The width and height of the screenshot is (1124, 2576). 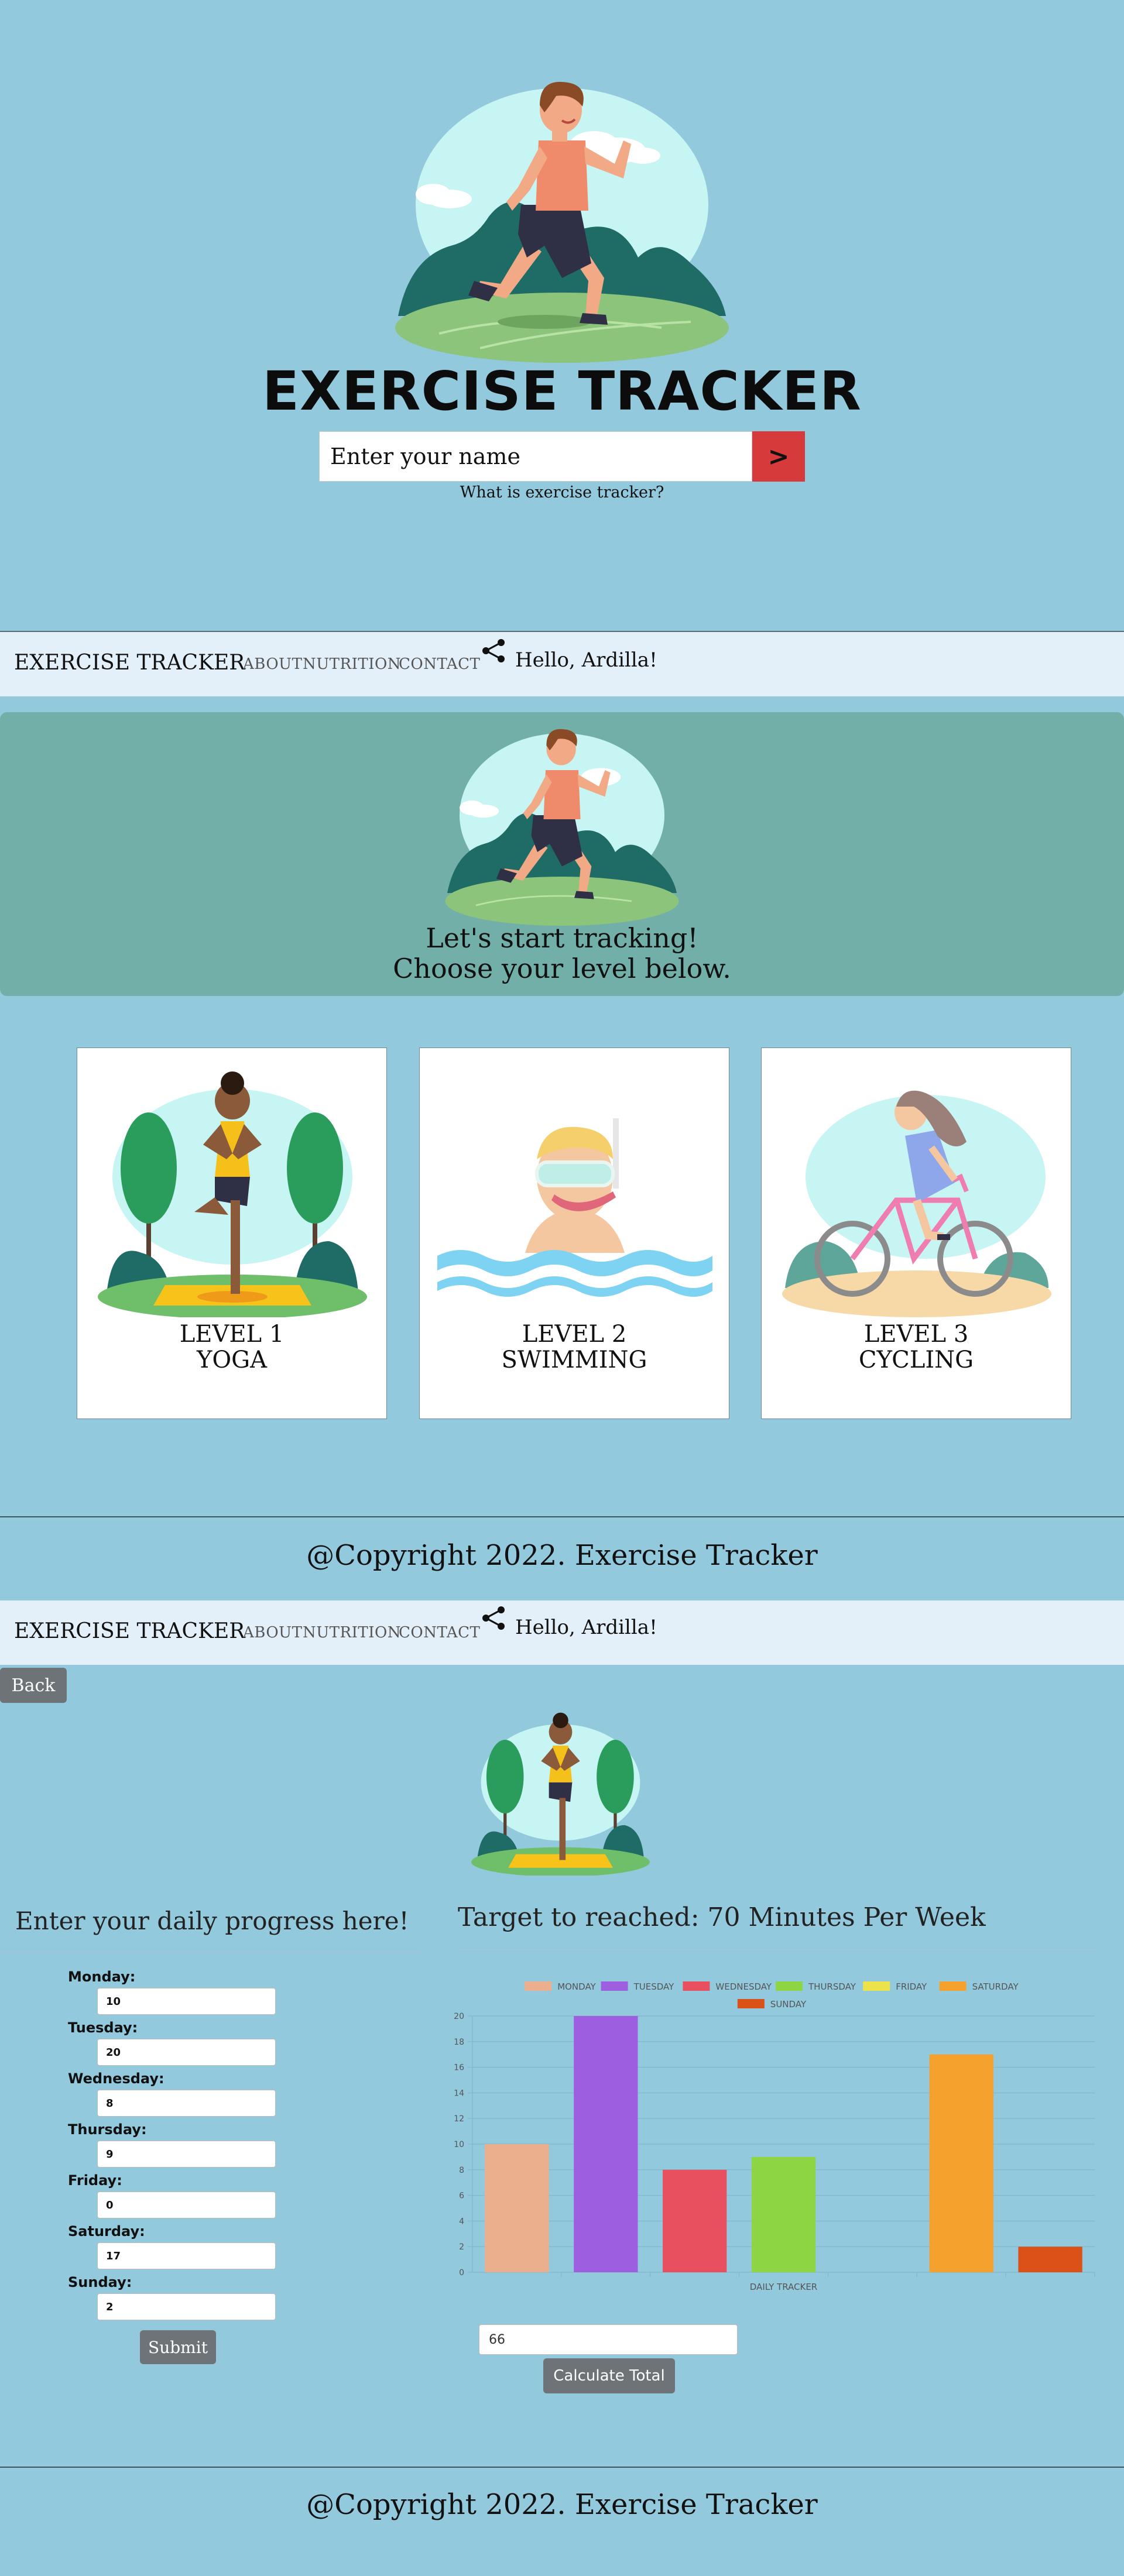 I want to click on monday-input, so click(x=187, y=2002).